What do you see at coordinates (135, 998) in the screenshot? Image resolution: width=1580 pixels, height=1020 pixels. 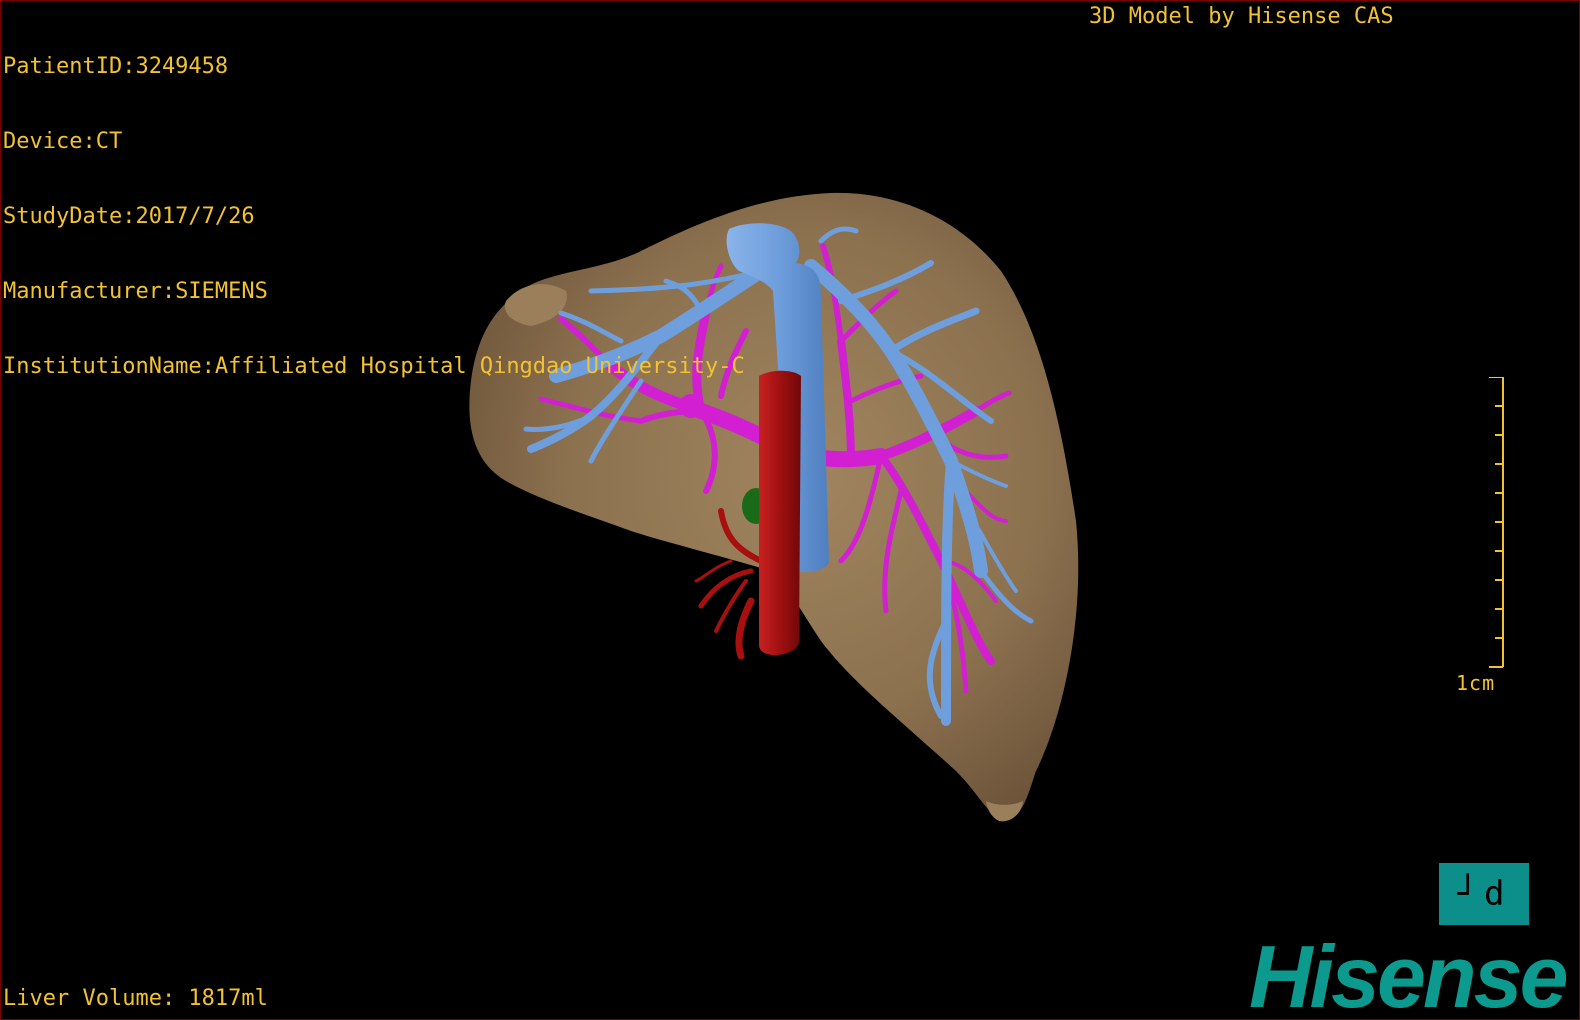 I see `liver-volume-text: Liver Volume: 1817ml` at bounding box center [135, 998].